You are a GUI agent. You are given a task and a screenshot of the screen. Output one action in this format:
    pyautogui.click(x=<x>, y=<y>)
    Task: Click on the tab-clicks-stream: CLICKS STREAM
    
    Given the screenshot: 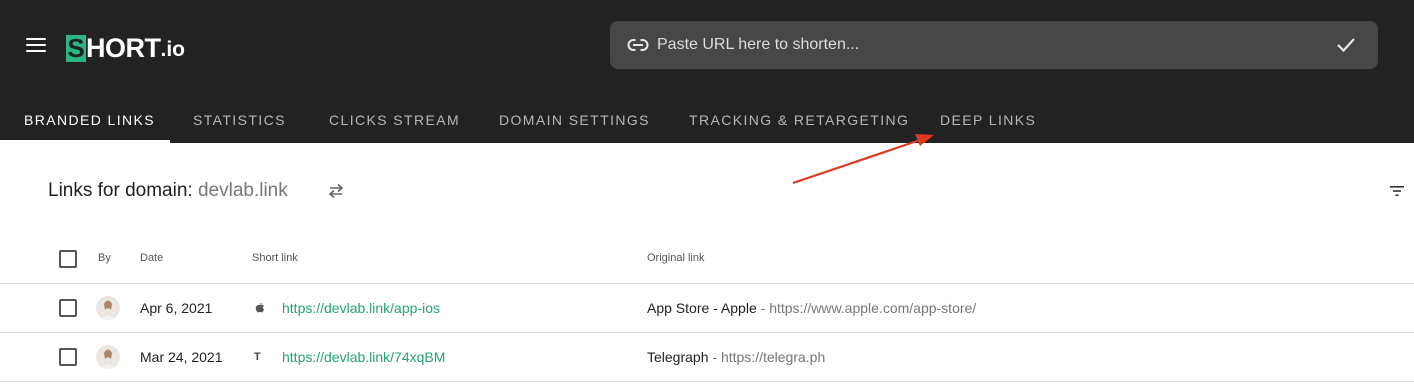 What is the action you would take?
    pyautogui.click(x=394, y=118)
    